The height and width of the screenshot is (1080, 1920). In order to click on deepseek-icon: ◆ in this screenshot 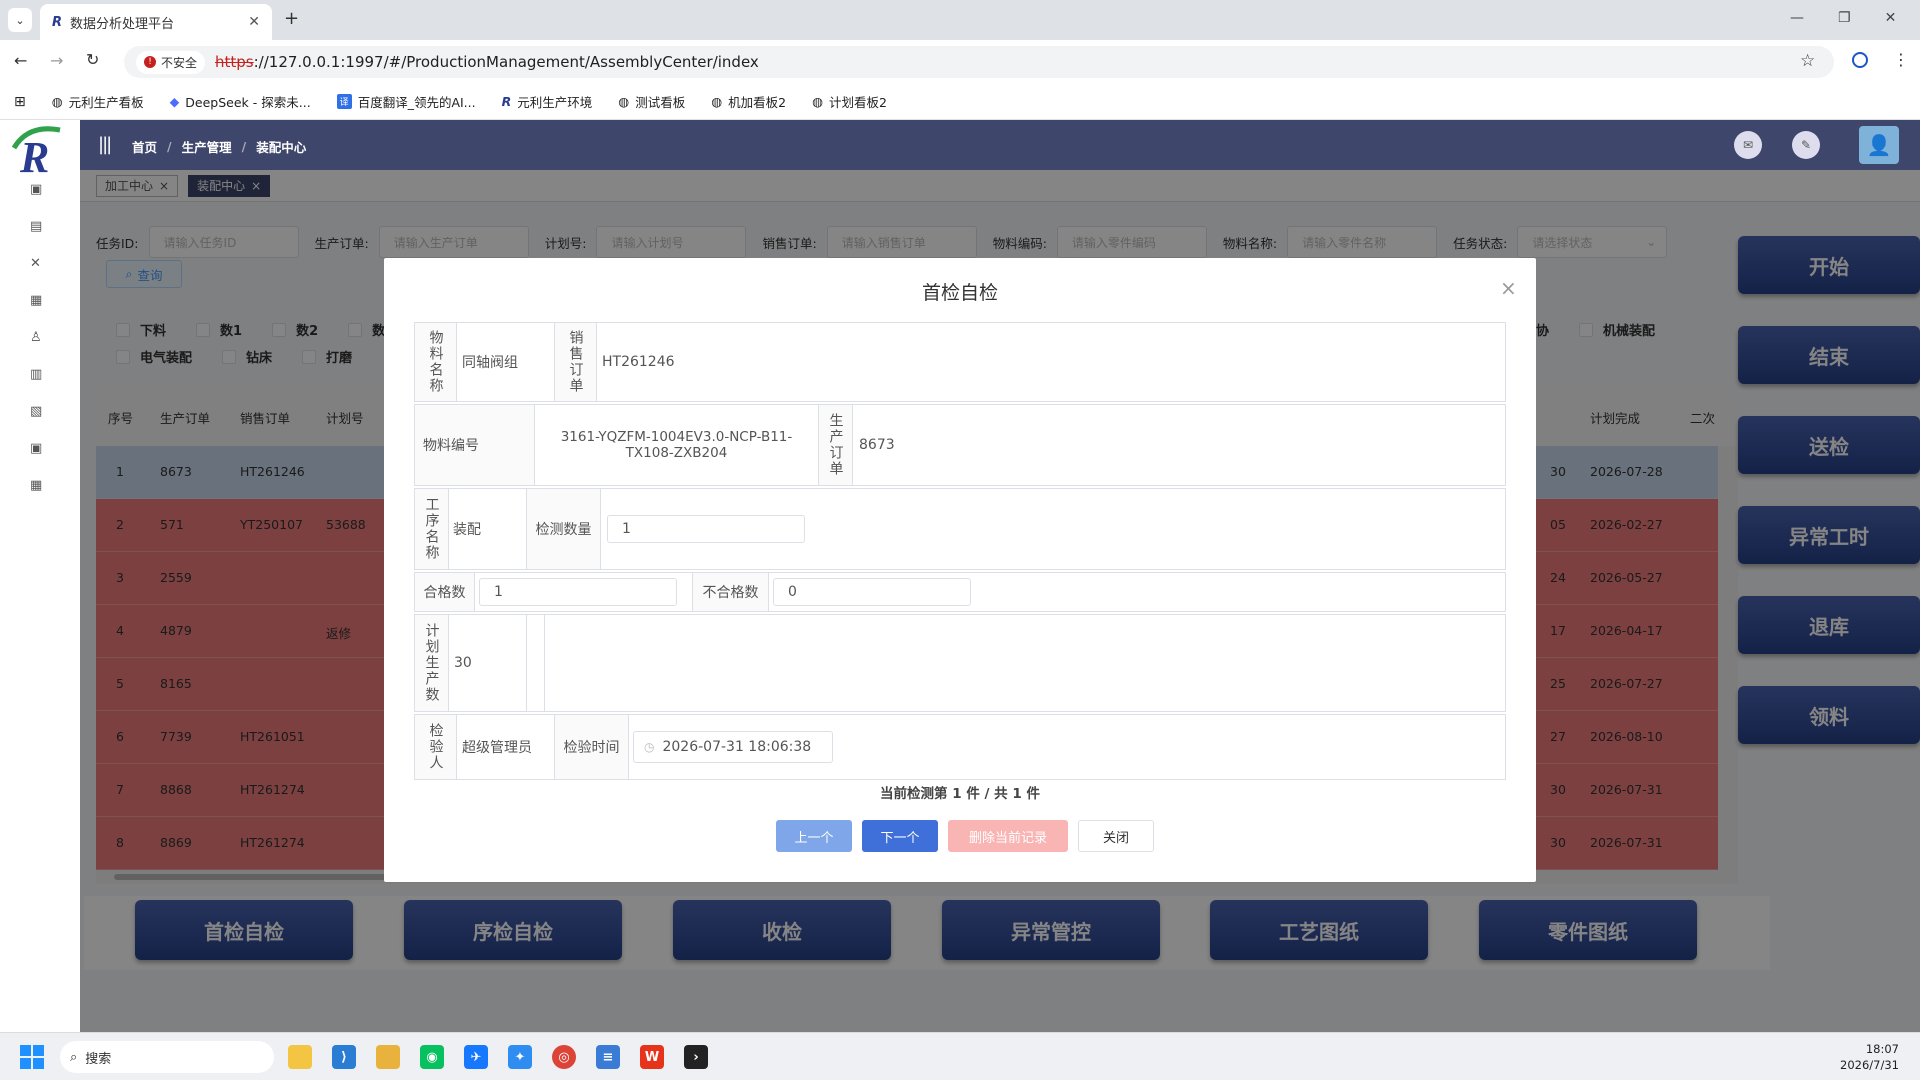, I will do `click(174, 101)`.